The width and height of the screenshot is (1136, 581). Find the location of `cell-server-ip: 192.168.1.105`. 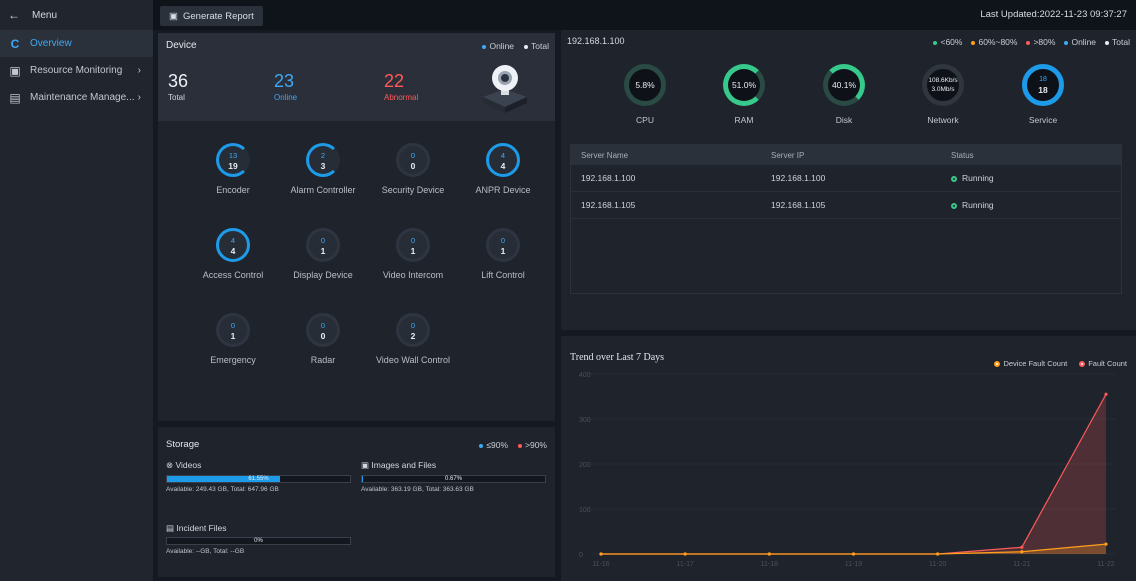

cell-server-ip: 192.168.1.105 is located at coordinates (798, 205).